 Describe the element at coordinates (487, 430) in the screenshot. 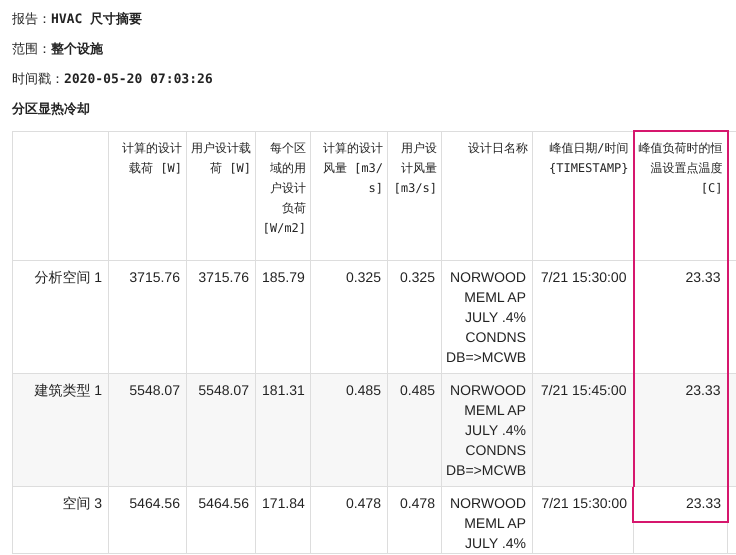

I see `table-cell: NORWOOD MEML AP JULY .4% CONDNS DB=>MCWB` at that location.